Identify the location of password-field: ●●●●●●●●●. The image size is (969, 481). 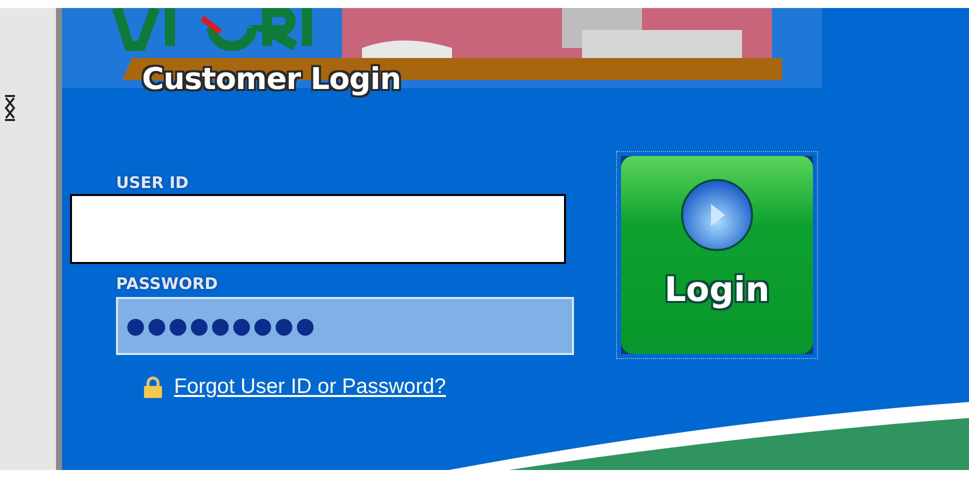
(345, 326).